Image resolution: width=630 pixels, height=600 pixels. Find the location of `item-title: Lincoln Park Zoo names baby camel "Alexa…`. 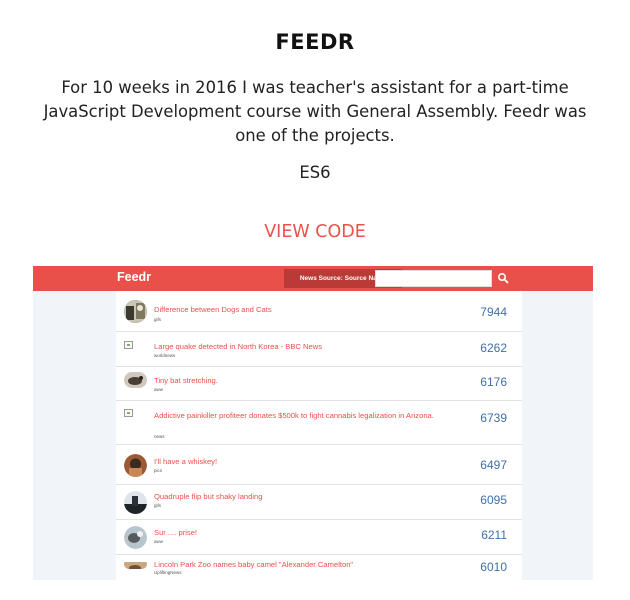

item-title: Lincoln Park Zoo names baby camel "Alexa… is located at coordinates (294, 564).